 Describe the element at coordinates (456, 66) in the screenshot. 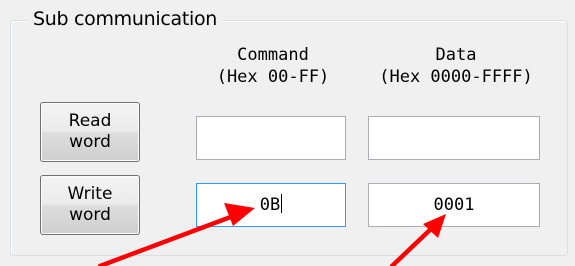

I see `data-column-header: Data (Hex 0000-FFFF)` at that location.